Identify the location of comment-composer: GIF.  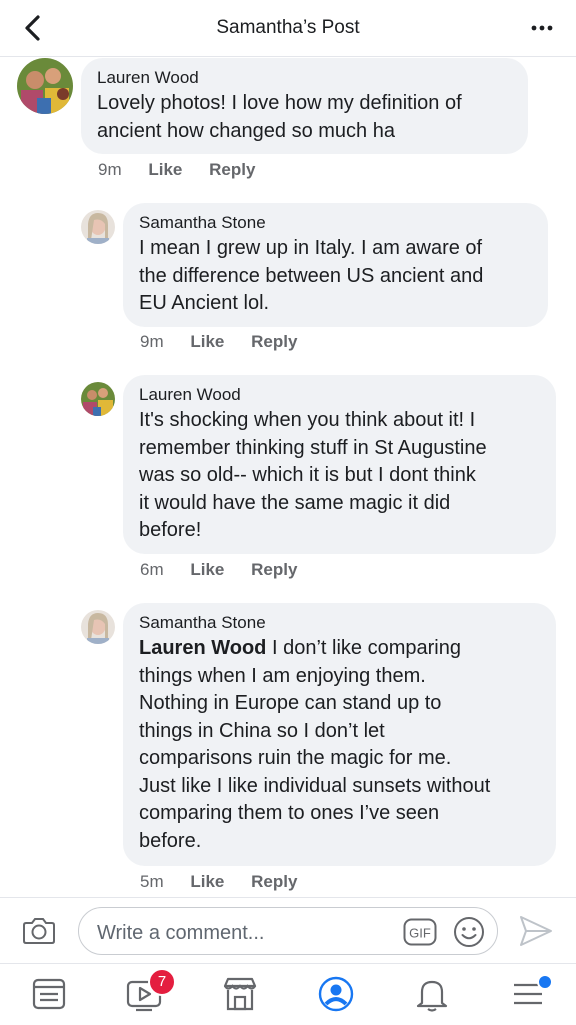
(288, 930).